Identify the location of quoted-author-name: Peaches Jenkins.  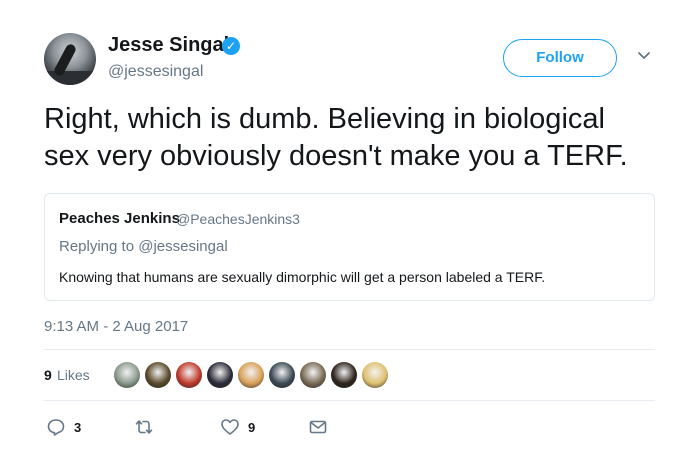
(119, 218).